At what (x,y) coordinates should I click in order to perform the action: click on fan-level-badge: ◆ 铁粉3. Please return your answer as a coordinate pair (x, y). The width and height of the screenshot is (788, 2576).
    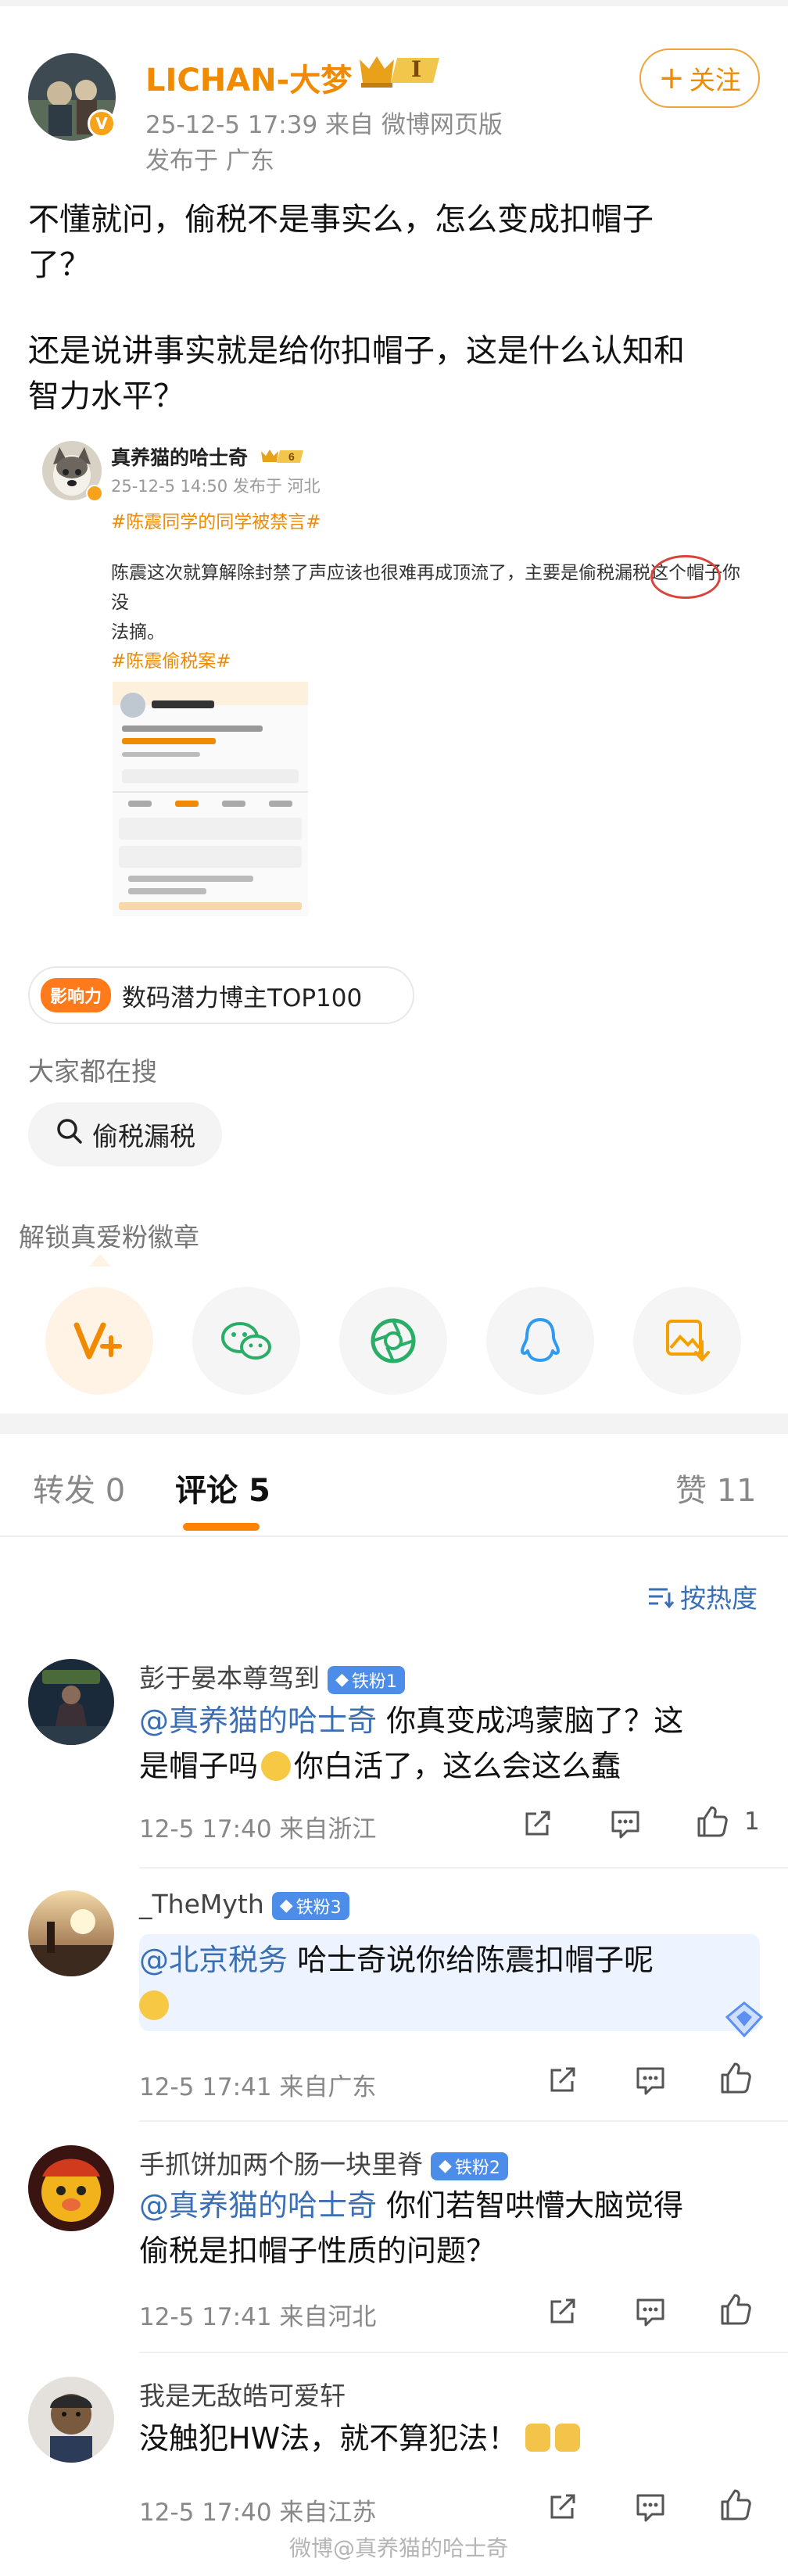
    Looking at the image, I should click on (310, 1905).